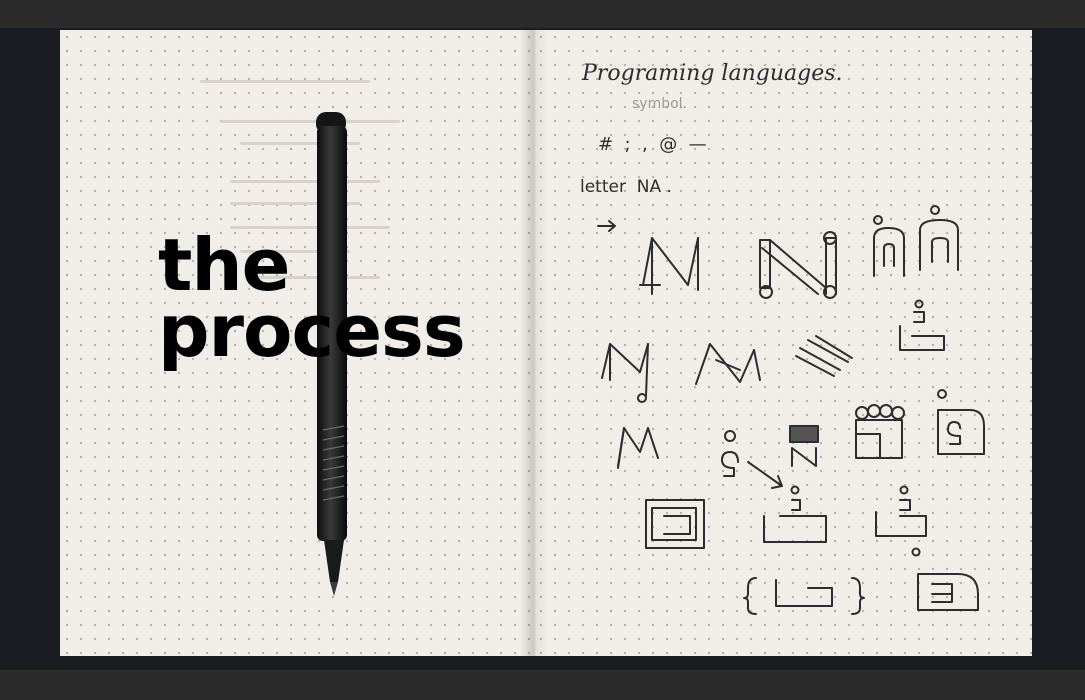 This screenshot has width=1085, height=700. I want to click on letter-label: letter NA ., so click(626, 187).